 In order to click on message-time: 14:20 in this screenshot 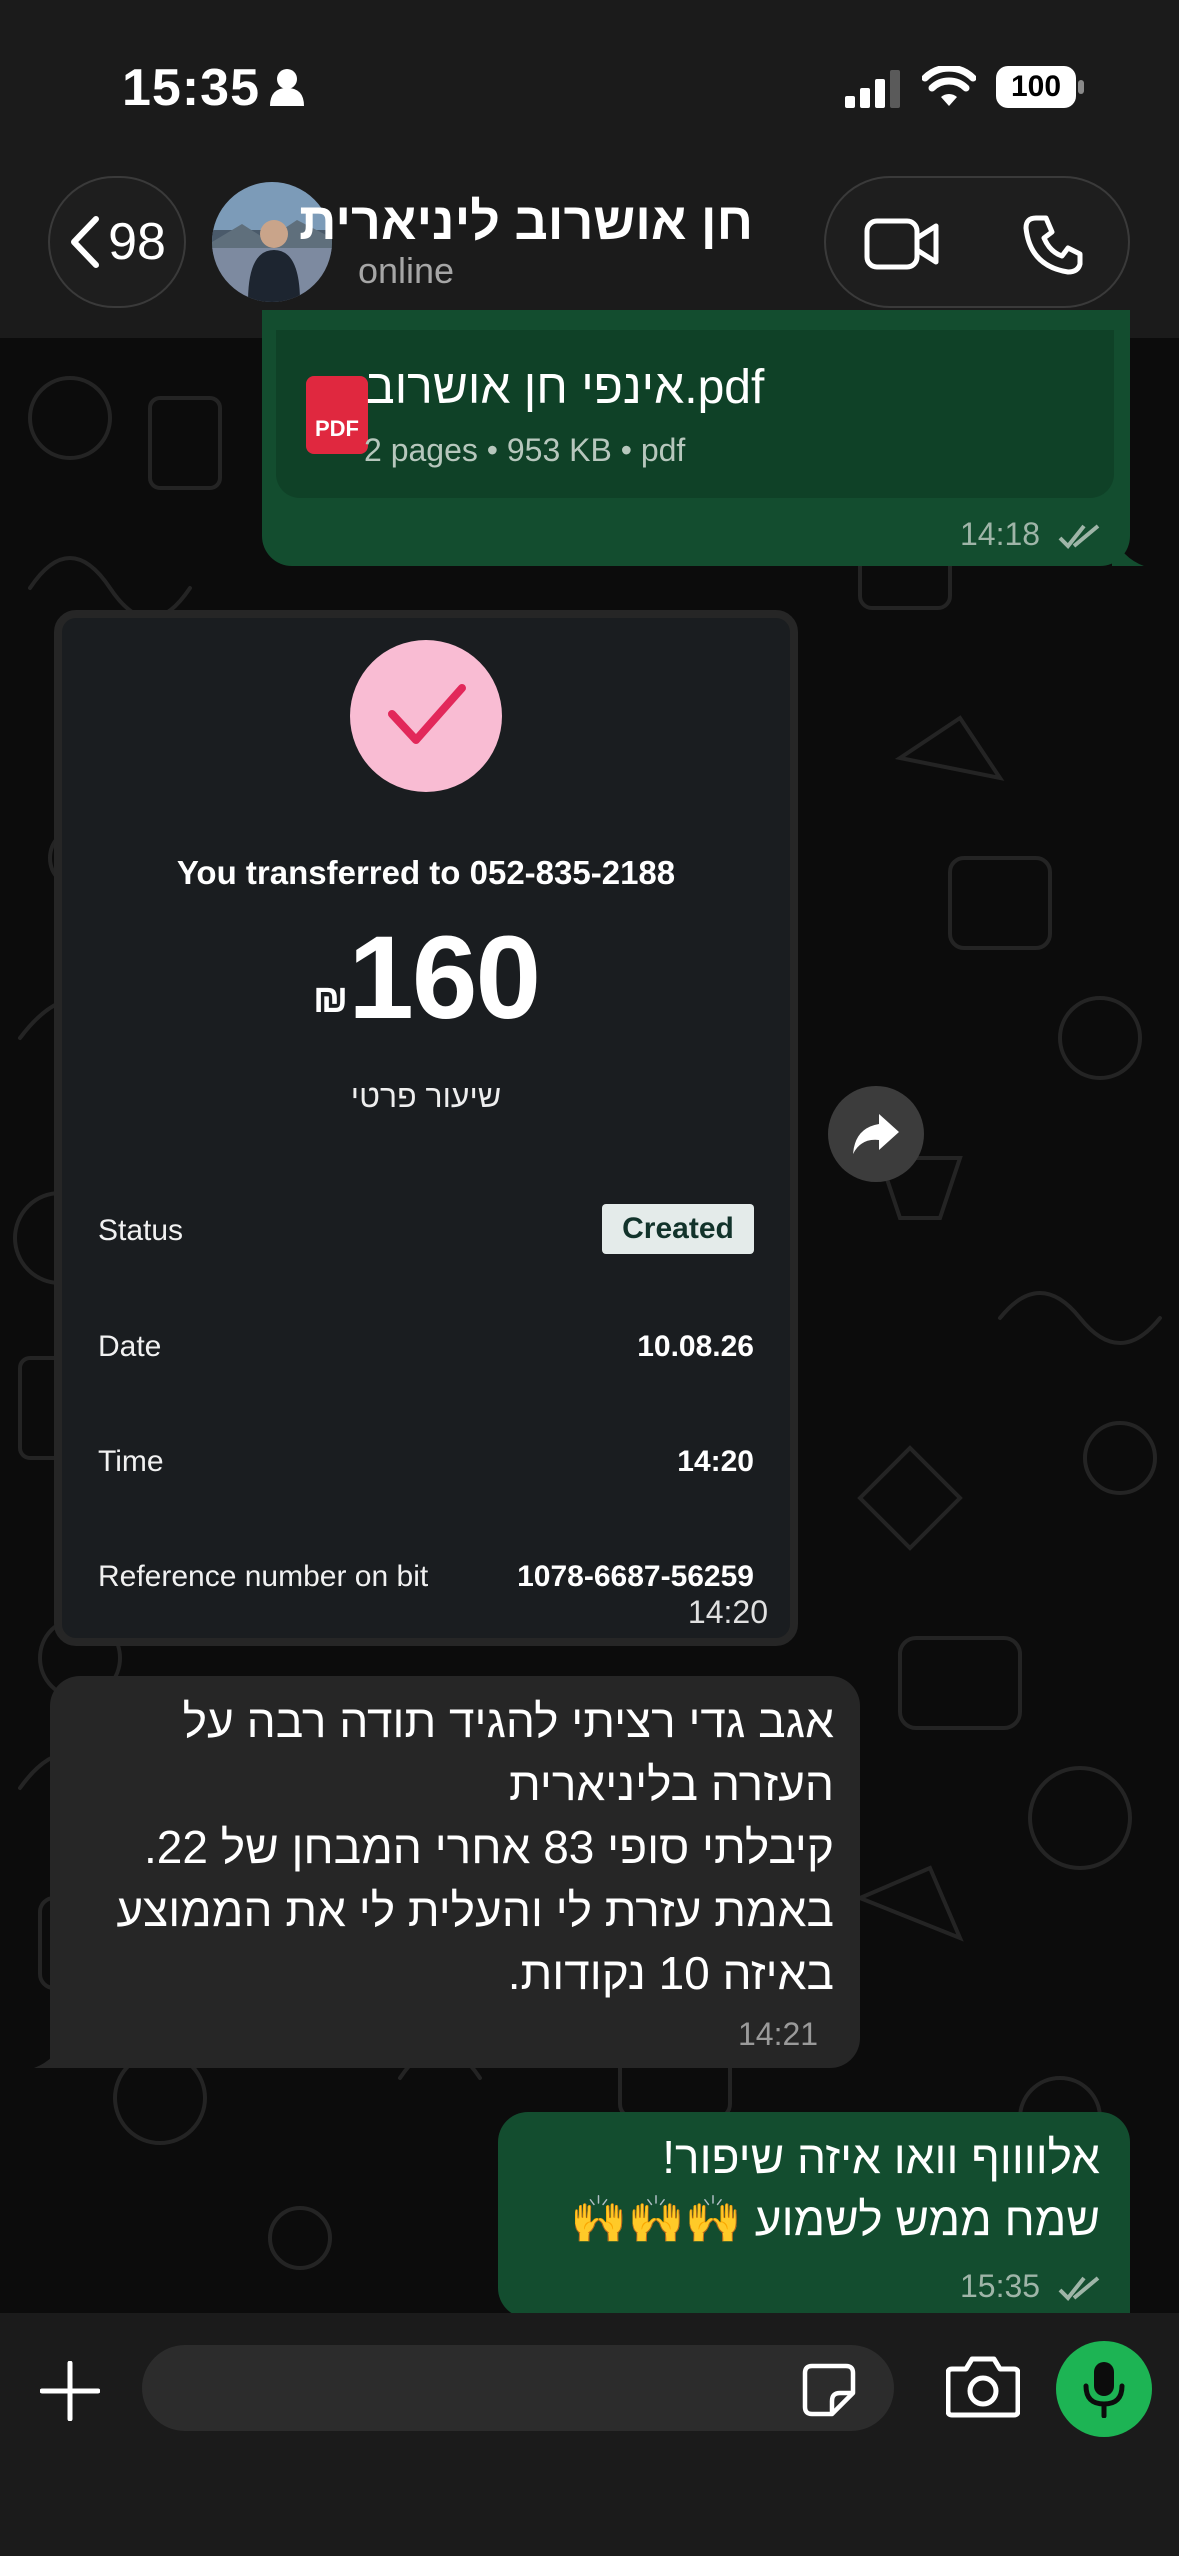, I will do `click(727, 1612)`.